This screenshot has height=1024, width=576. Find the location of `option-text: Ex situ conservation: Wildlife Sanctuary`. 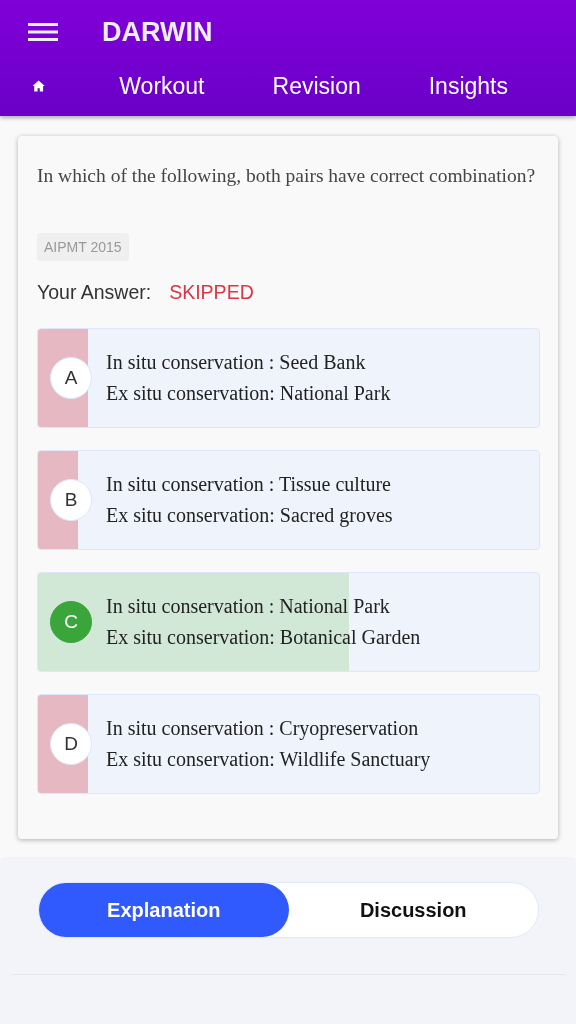

option-text: Ex situ conservation: Wildlife Sanctuary is located at coordinates (268, 760).